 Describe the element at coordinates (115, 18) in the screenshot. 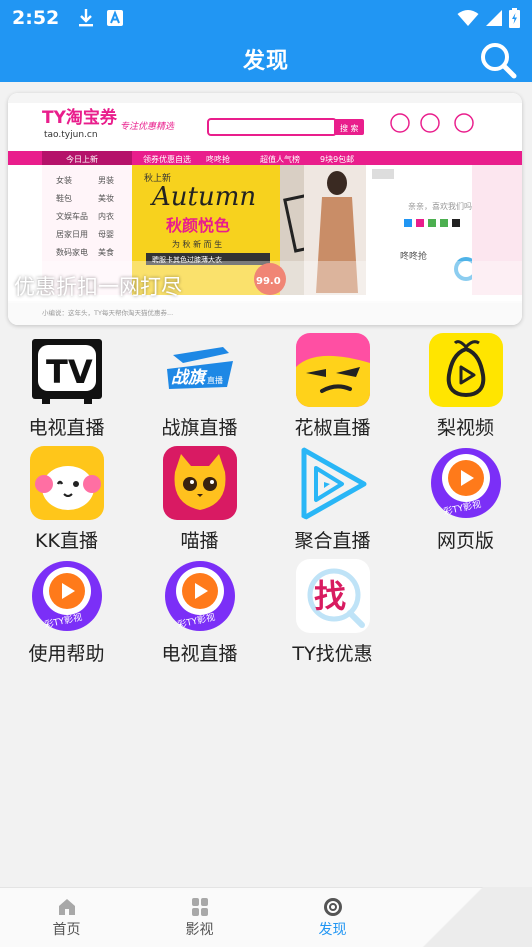

I see `a-letter-icon` at that location.